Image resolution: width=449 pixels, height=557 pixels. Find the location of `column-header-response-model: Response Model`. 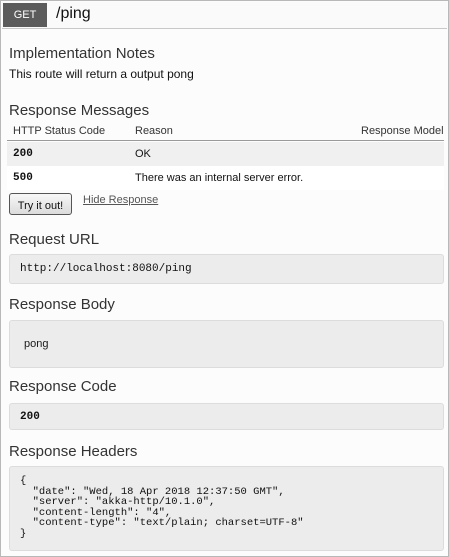

column-header-response-model: Response Model is located at coordinates (402, 131).